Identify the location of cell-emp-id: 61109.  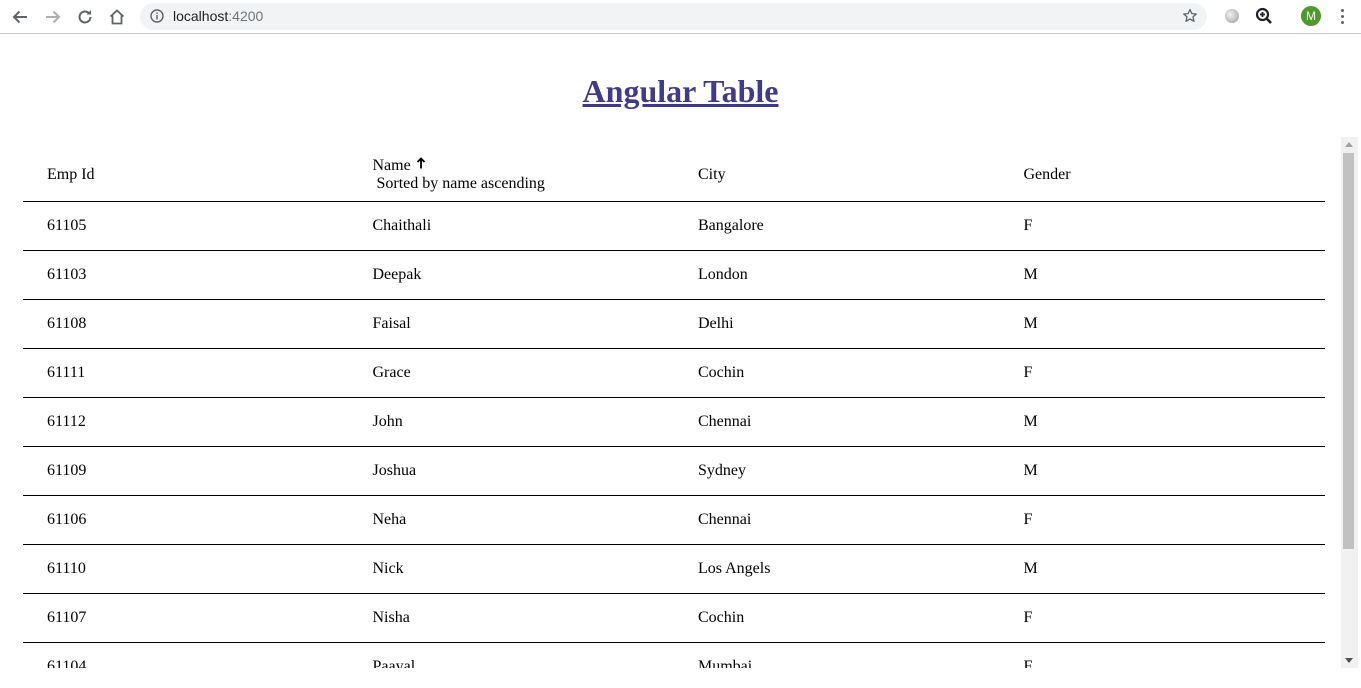
(186, 471).